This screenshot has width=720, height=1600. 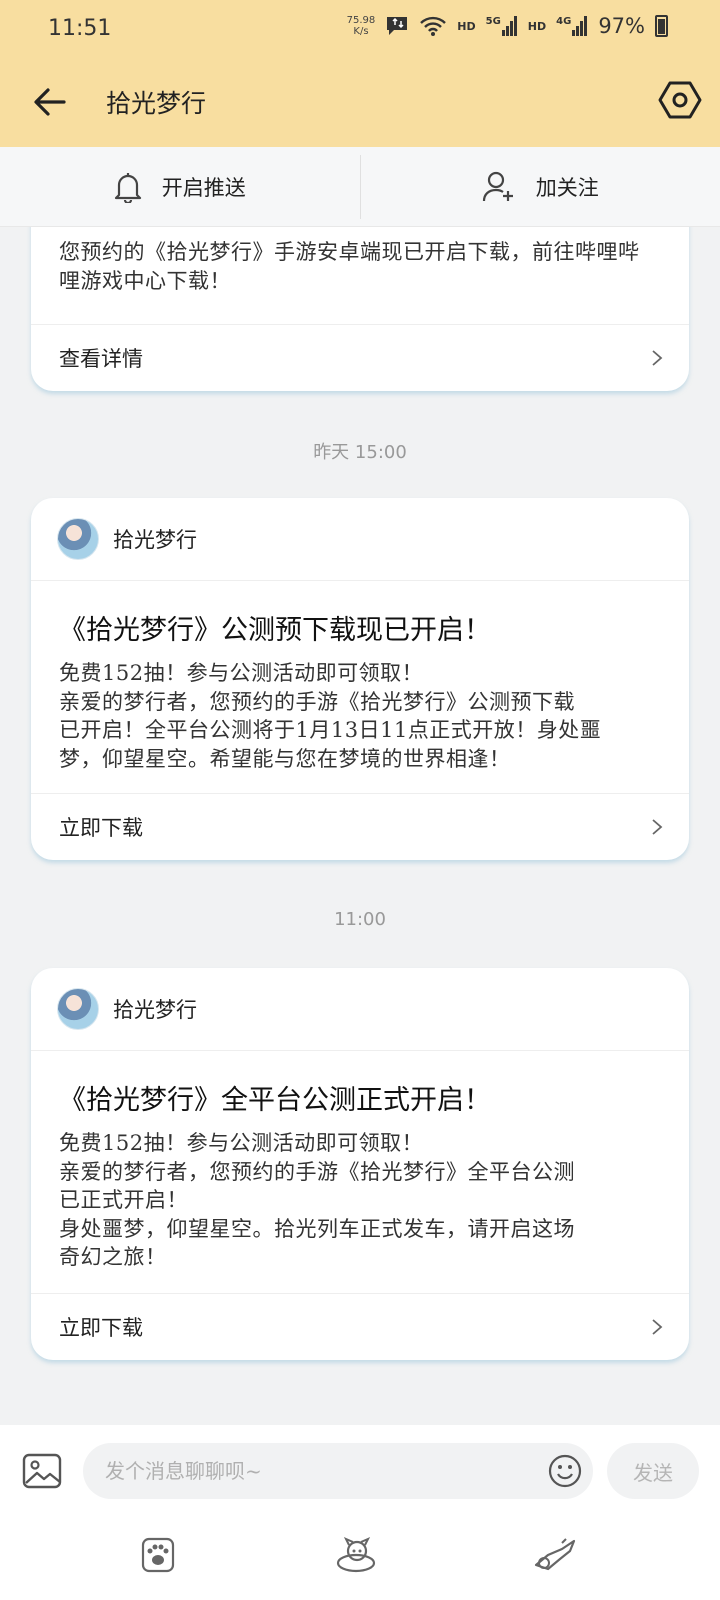 What do you see at coordinates (360, 309) in the screenshot?
I see `message-card: 您预约的《拾光梦行》手游安卓端现已开启下载，前往哔哩哔哩游戏中心下载！ 查看详情` at bounding box center [360, 309].